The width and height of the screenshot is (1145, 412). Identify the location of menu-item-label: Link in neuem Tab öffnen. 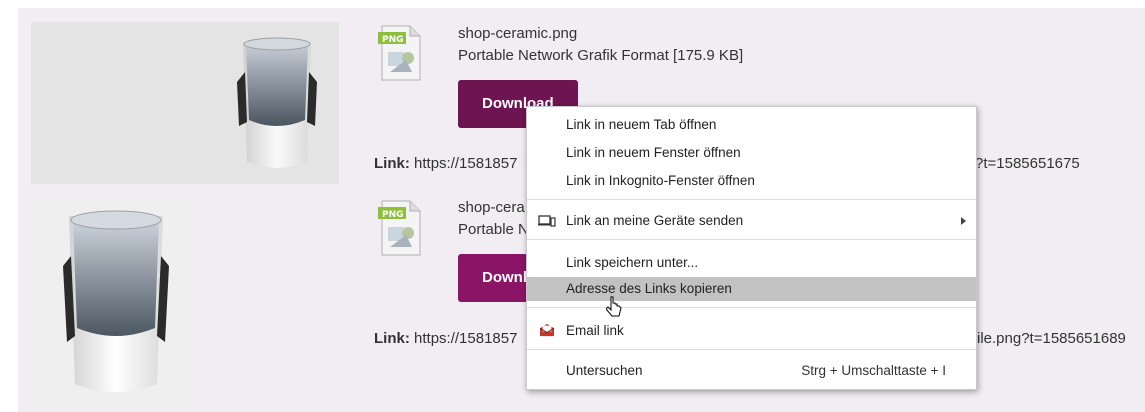
(641, 124).